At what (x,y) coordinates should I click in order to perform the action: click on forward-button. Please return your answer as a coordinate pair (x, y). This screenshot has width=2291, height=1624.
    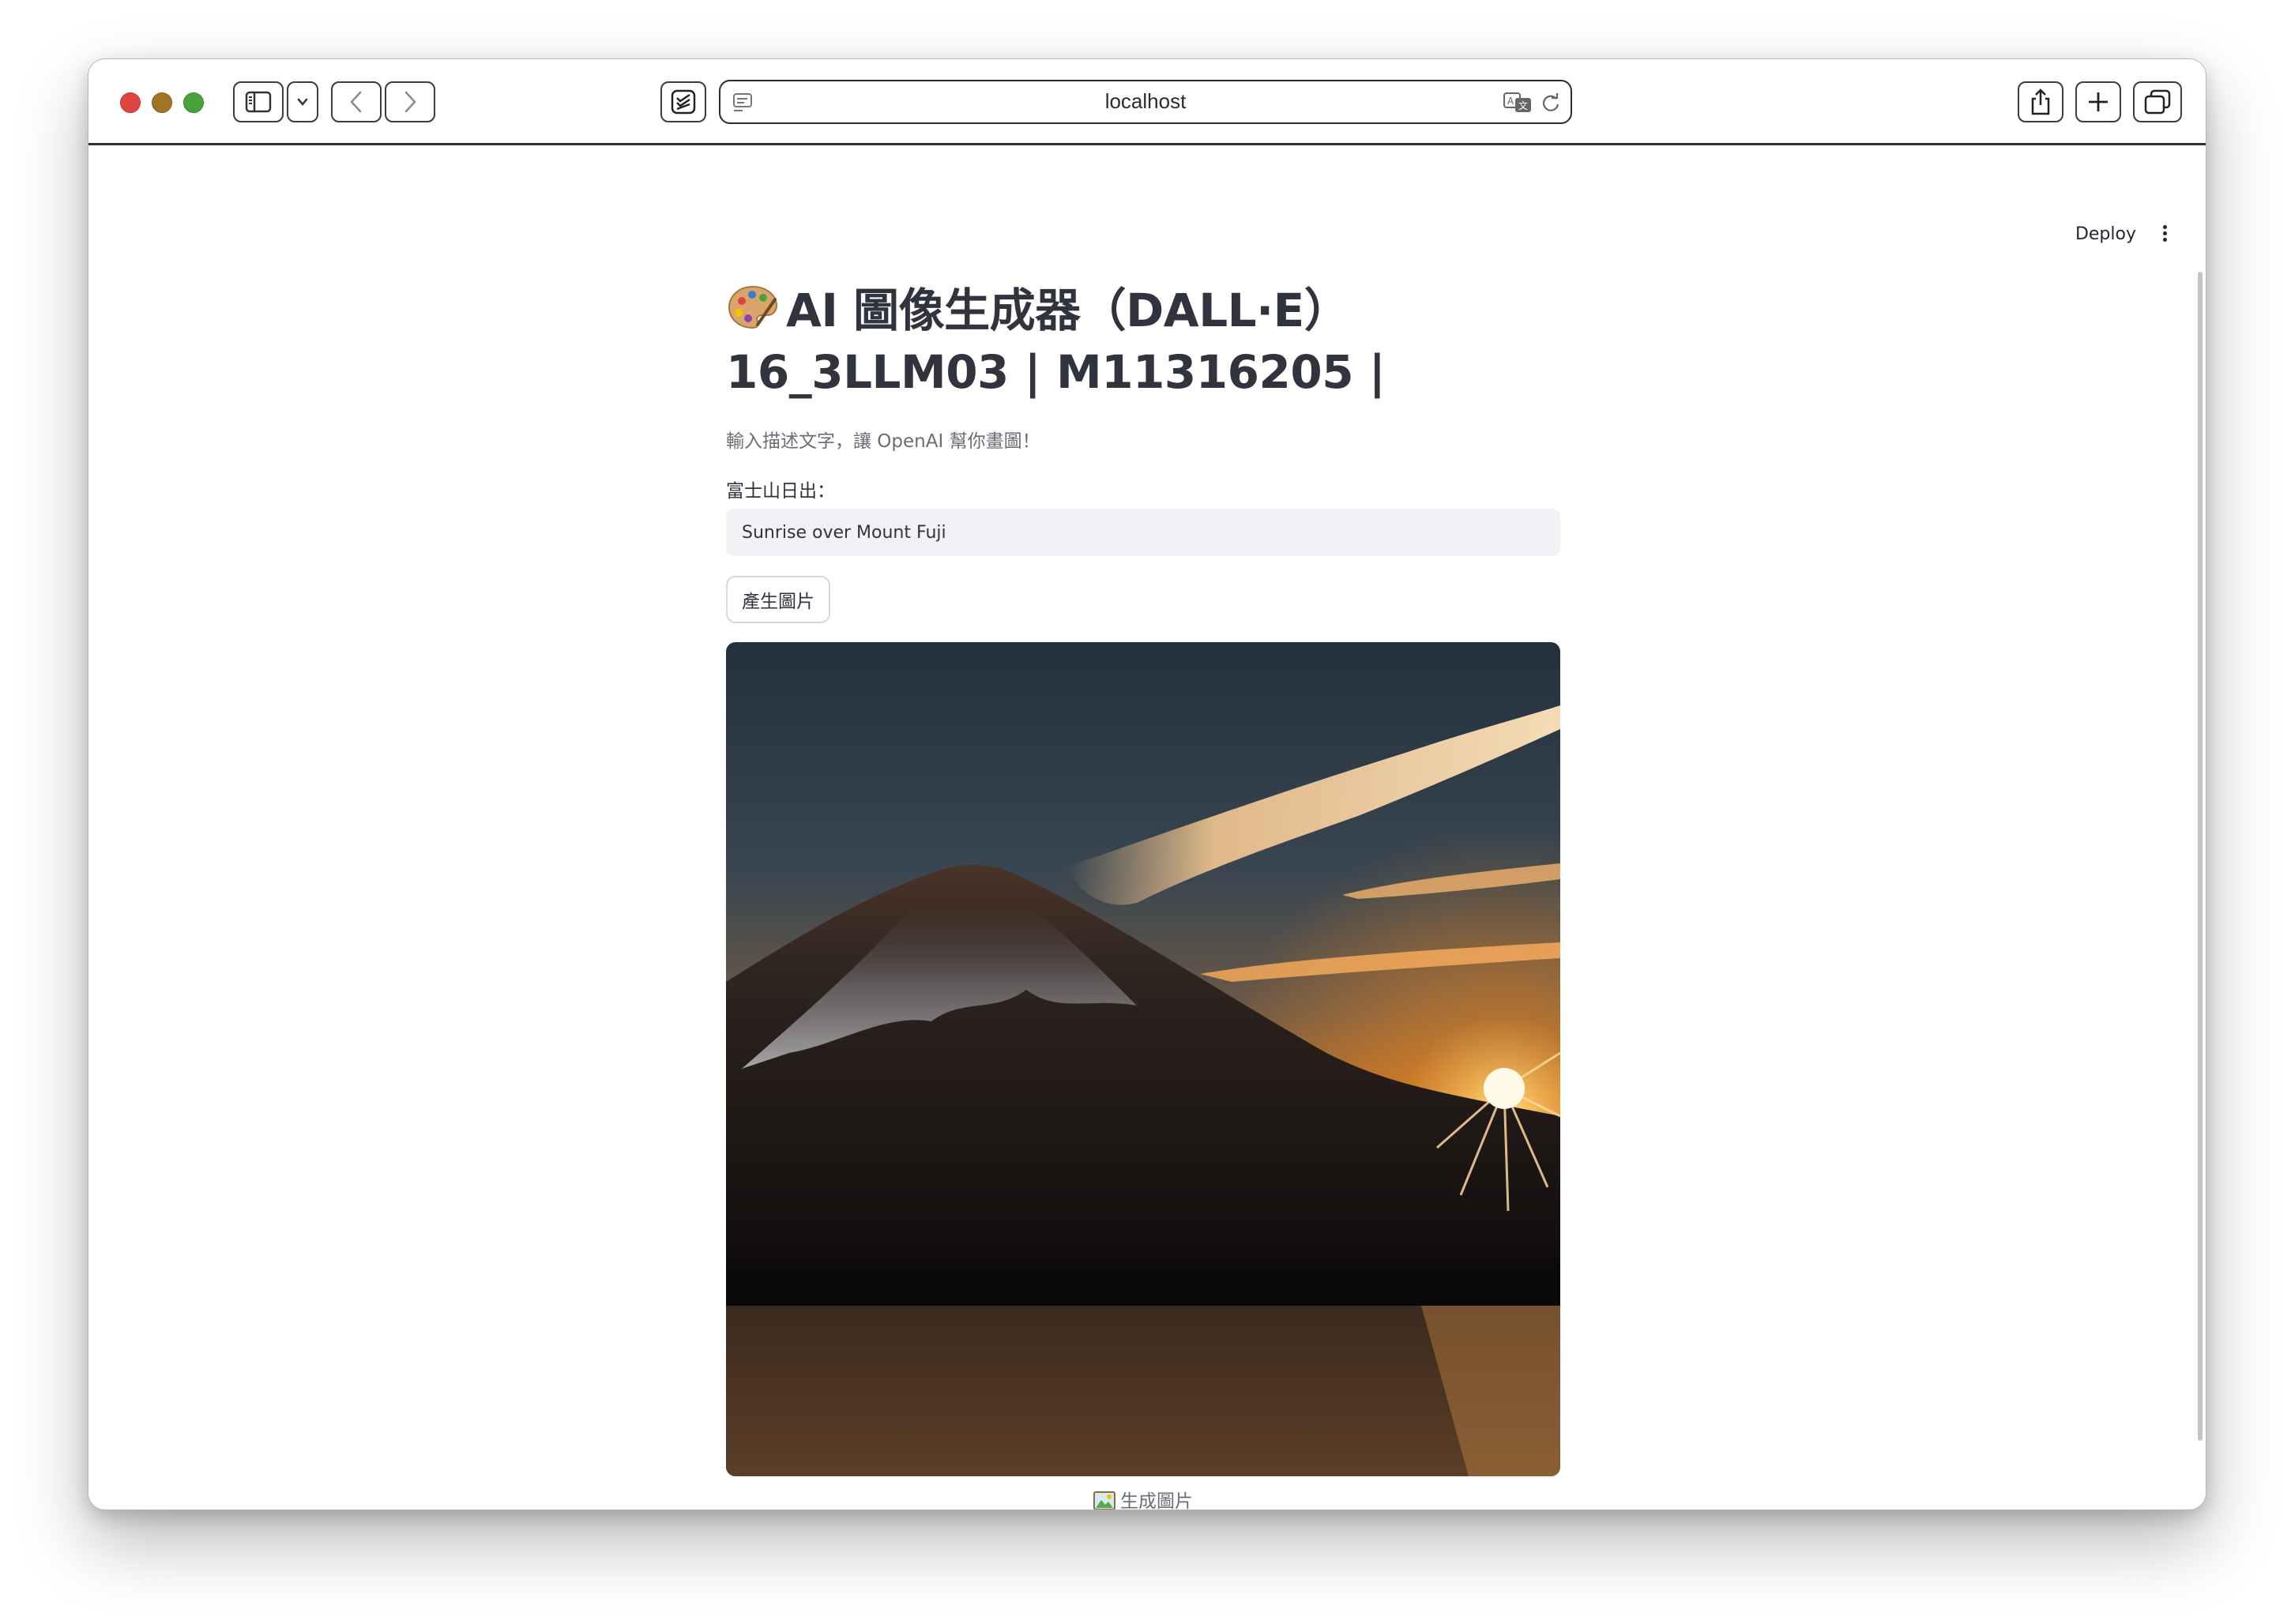
    Looking at the image, I should click on (410, 101).